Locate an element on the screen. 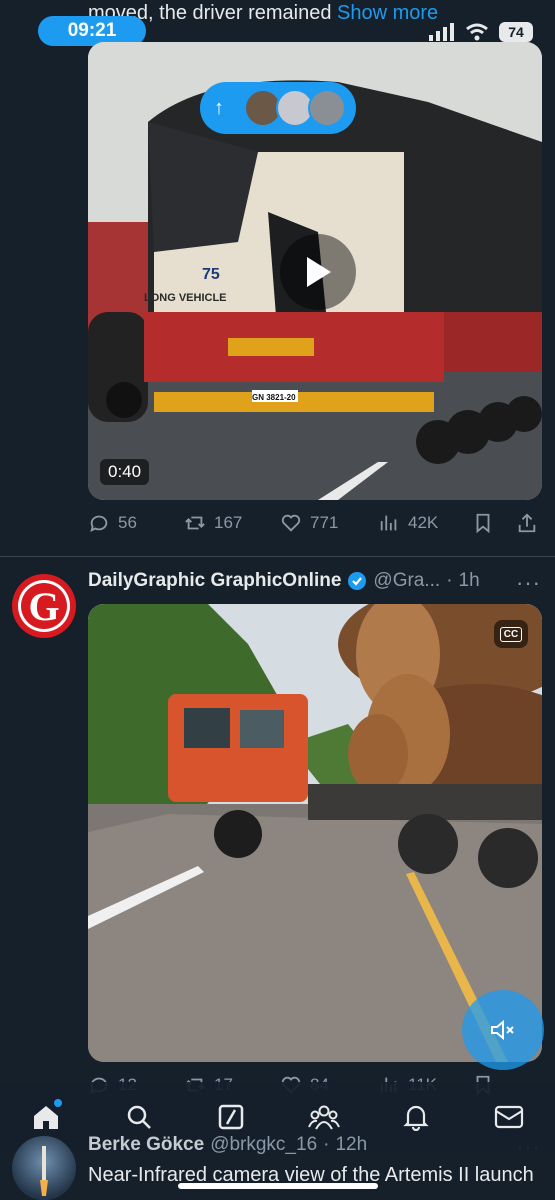 This screenshot has height=1200, width=555. speaker-muted-icon is located at coordinates (502, 1030).